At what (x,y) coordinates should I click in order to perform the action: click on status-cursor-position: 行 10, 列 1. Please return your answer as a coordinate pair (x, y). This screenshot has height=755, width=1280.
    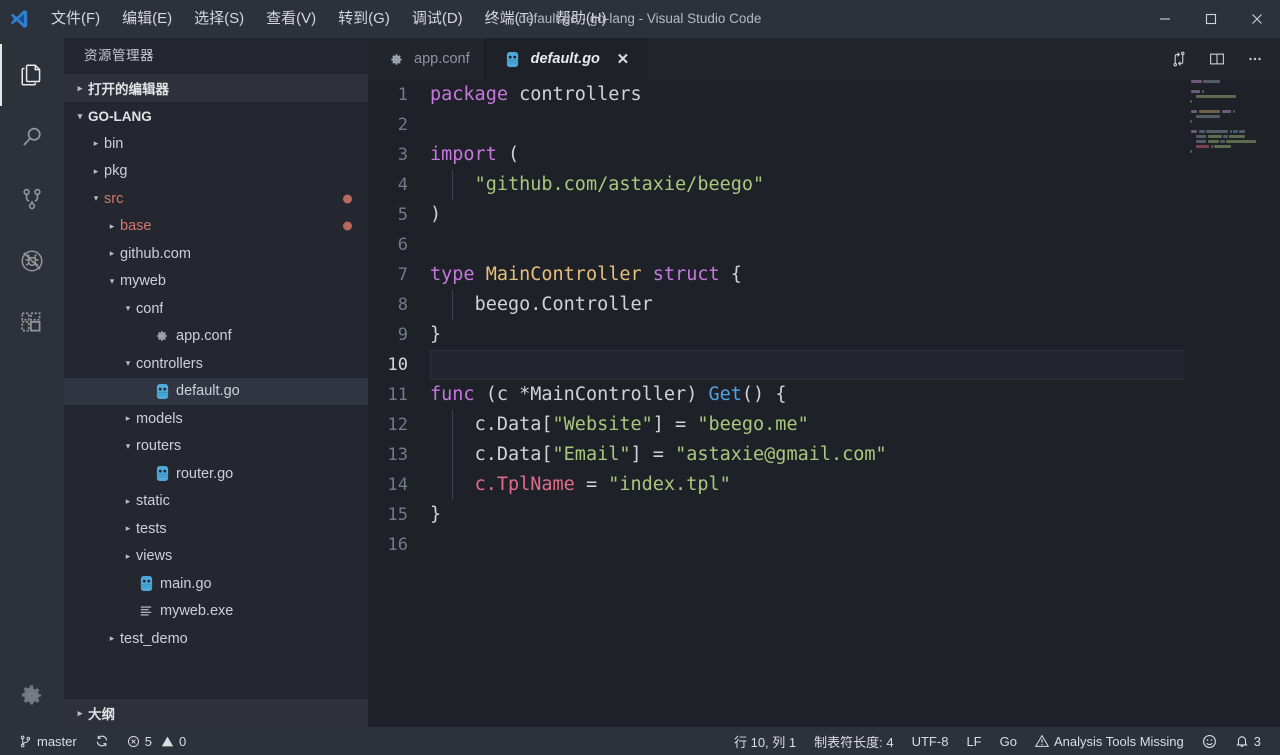
    Looking at the image, I should click on (765, 741).